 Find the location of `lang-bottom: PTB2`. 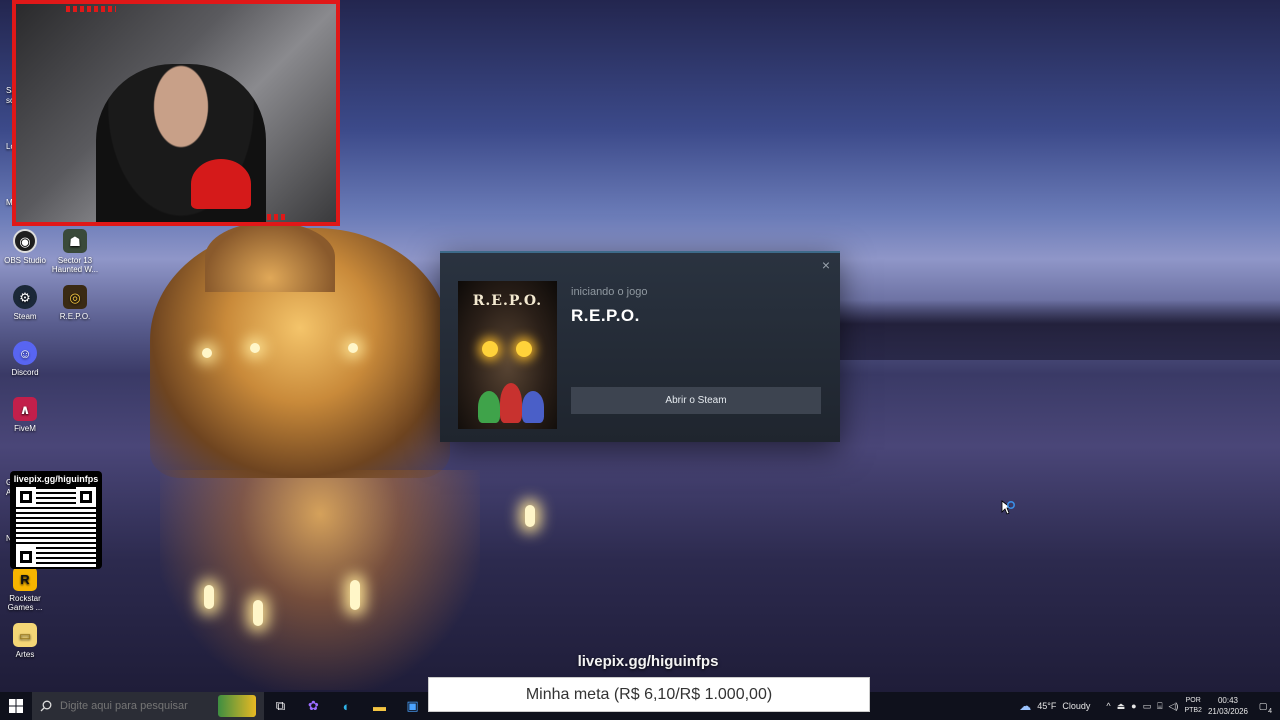

lang-bottom: PTB2 is located at coordinates (1193, 710).